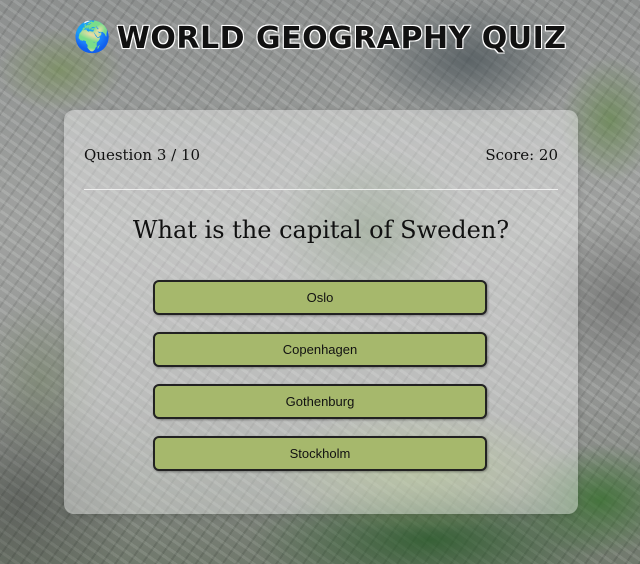  I want to click on globe-icon: 🌍, so click(92, 37).